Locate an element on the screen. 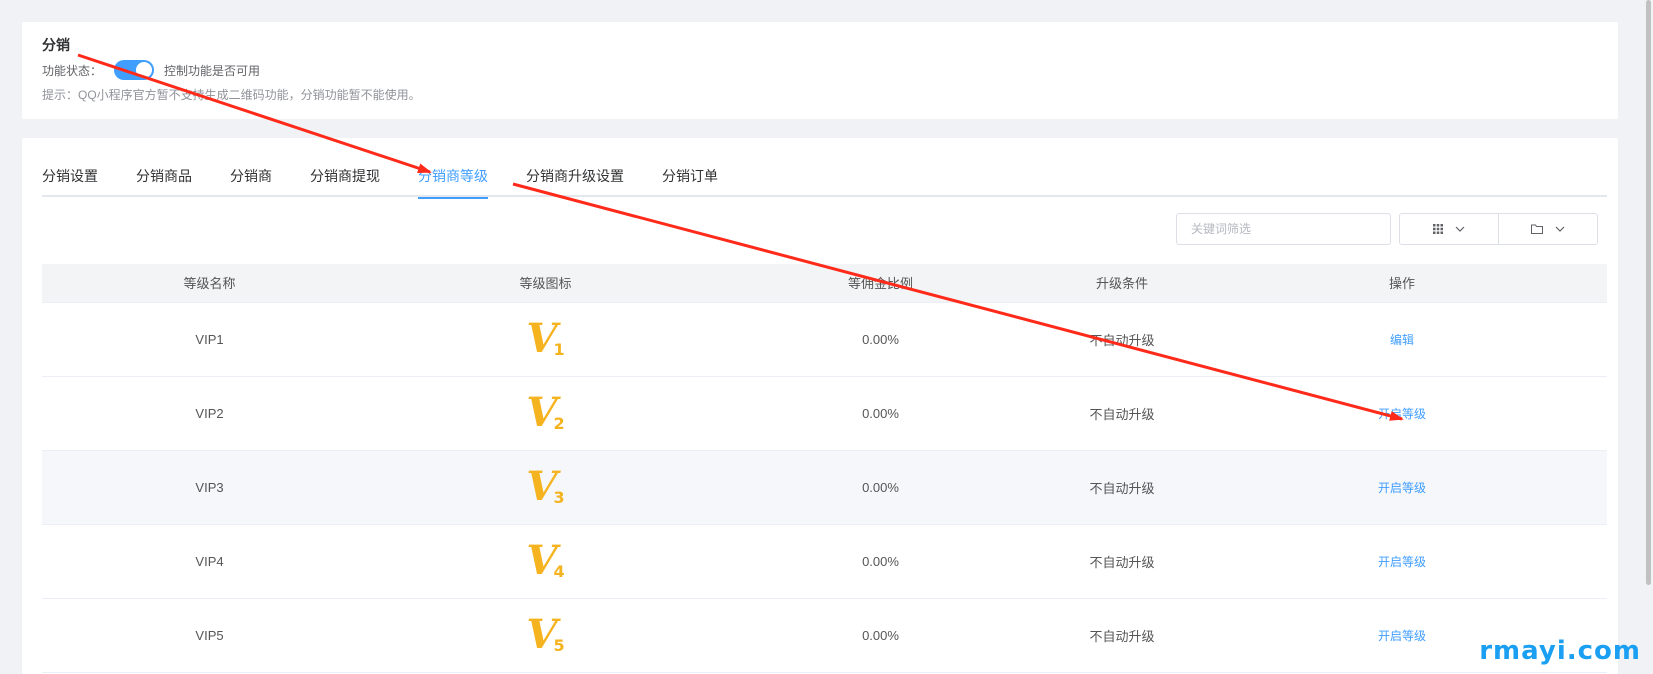 This screenshot has width=1653, height=674. feature-status-row: 功能状态： 控制功能是否可用 is located at coordinates (151, 70).